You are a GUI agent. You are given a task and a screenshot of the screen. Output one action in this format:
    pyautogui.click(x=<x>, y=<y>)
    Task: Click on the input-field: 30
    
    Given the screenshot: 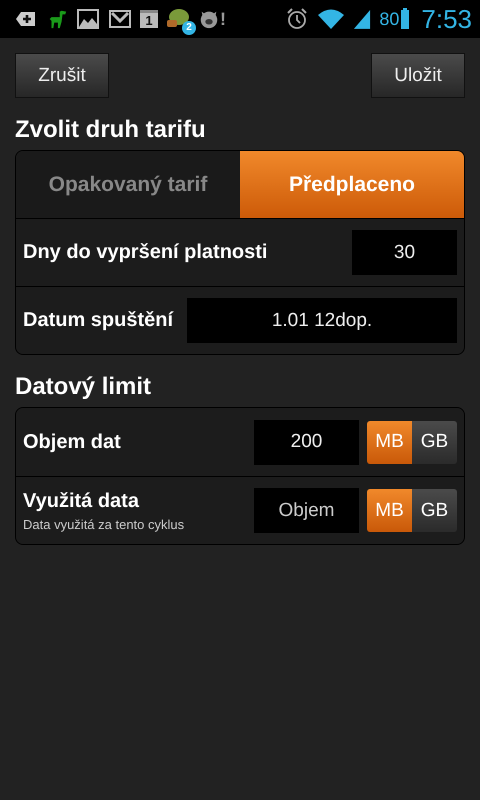 What is the action you would take?
    pyautogui.click(x=404, y=252)
    